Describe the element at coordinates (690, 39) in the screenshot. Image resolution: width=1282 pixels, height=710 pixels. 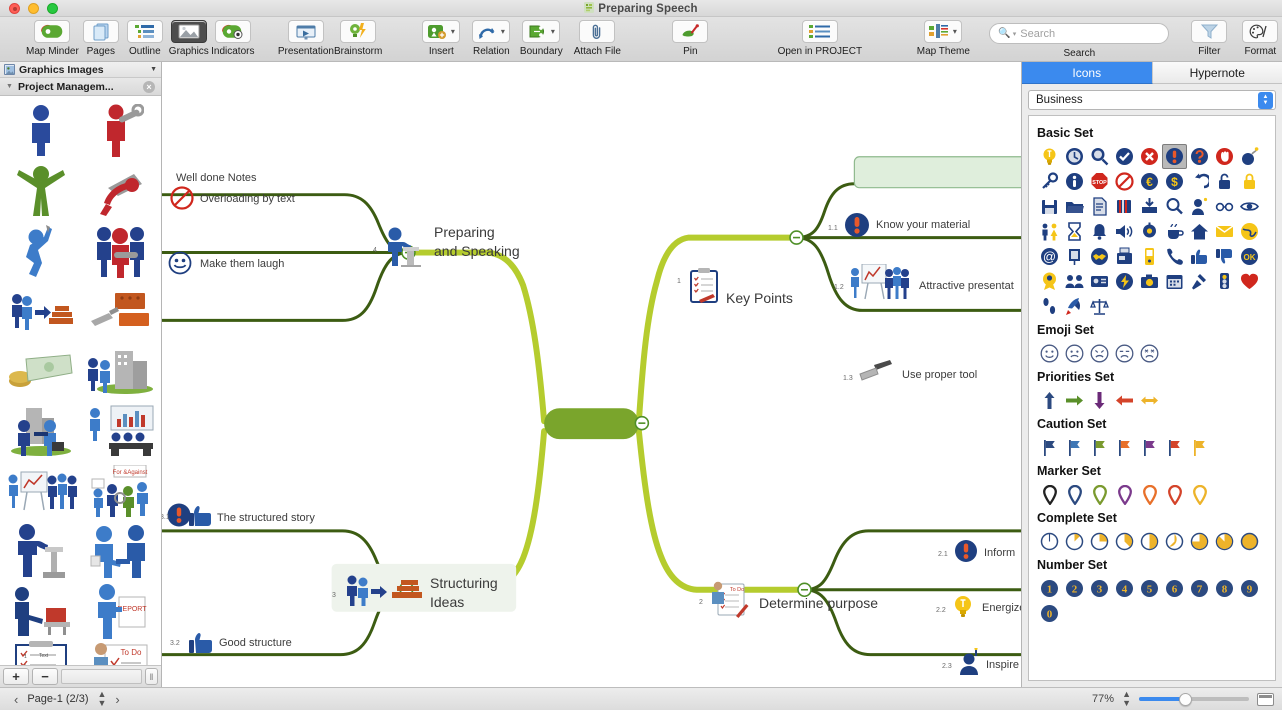
I see `toolbar-item-pin: Pin` at that location.